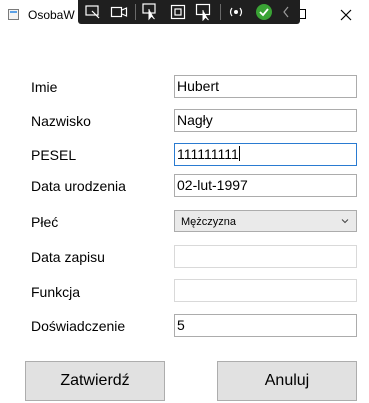  Describe the element at coordinates (264, 12) in the screenshot. I see `checkmark-icon` at that location.